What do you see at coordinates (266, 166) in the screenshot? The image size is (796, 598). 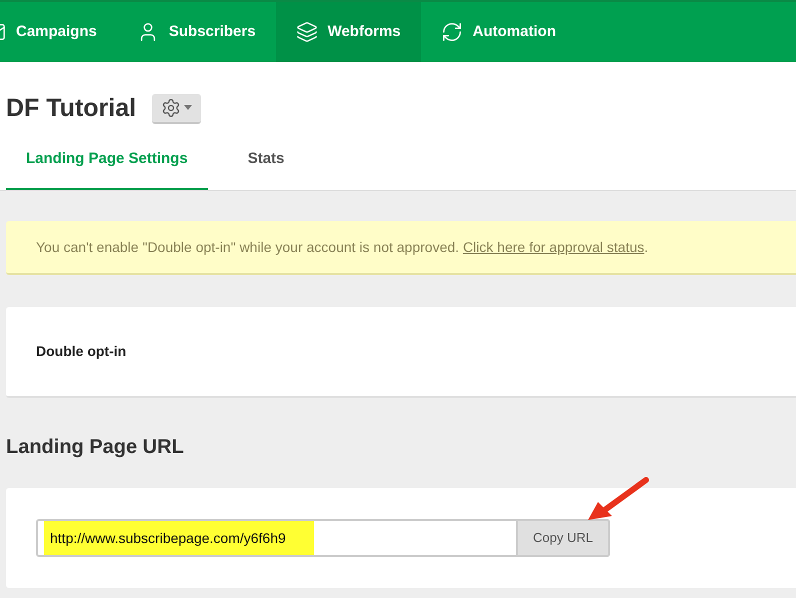 I see `tab: Stats` at bounding box center [266, 166].